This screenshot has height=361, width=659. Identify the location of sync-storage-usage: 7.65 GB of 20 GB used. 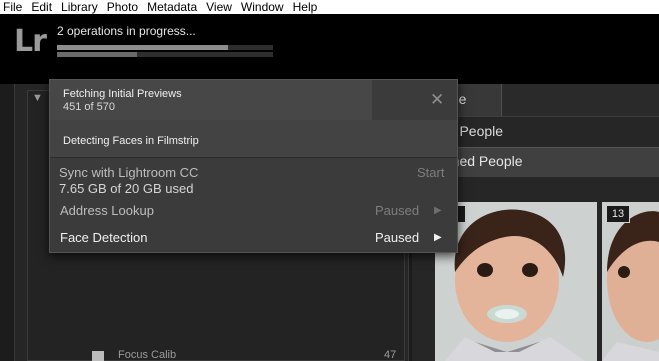
(126, 188).